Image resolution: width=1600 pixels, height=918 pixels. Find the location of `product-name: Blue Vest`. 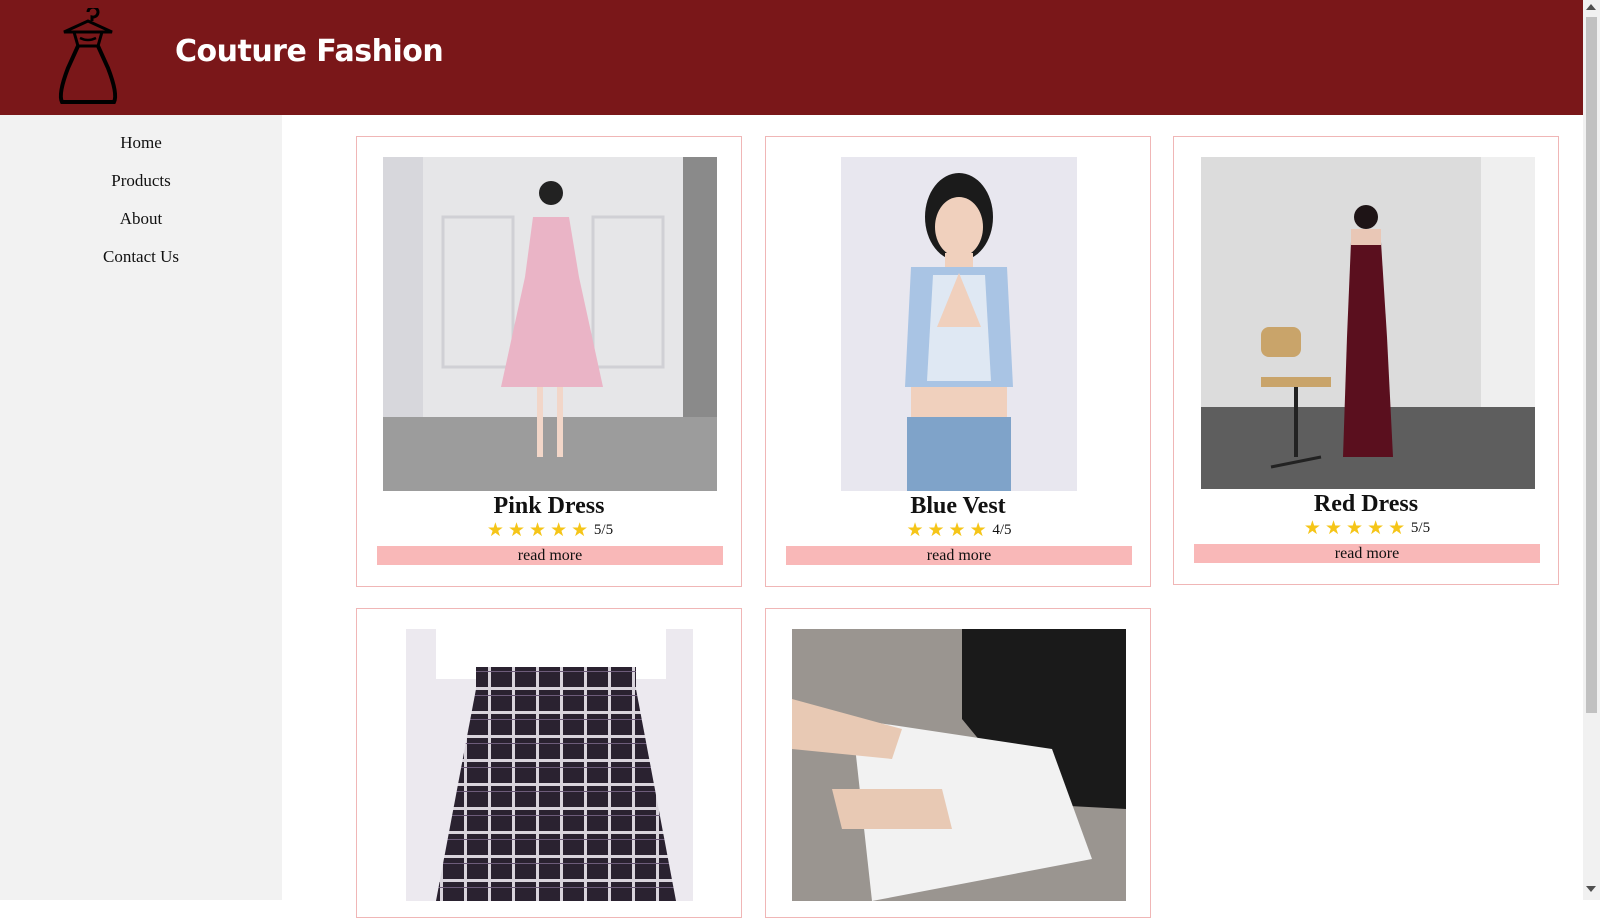

product-name: Blue Vest is located at coordinates (958, 506).